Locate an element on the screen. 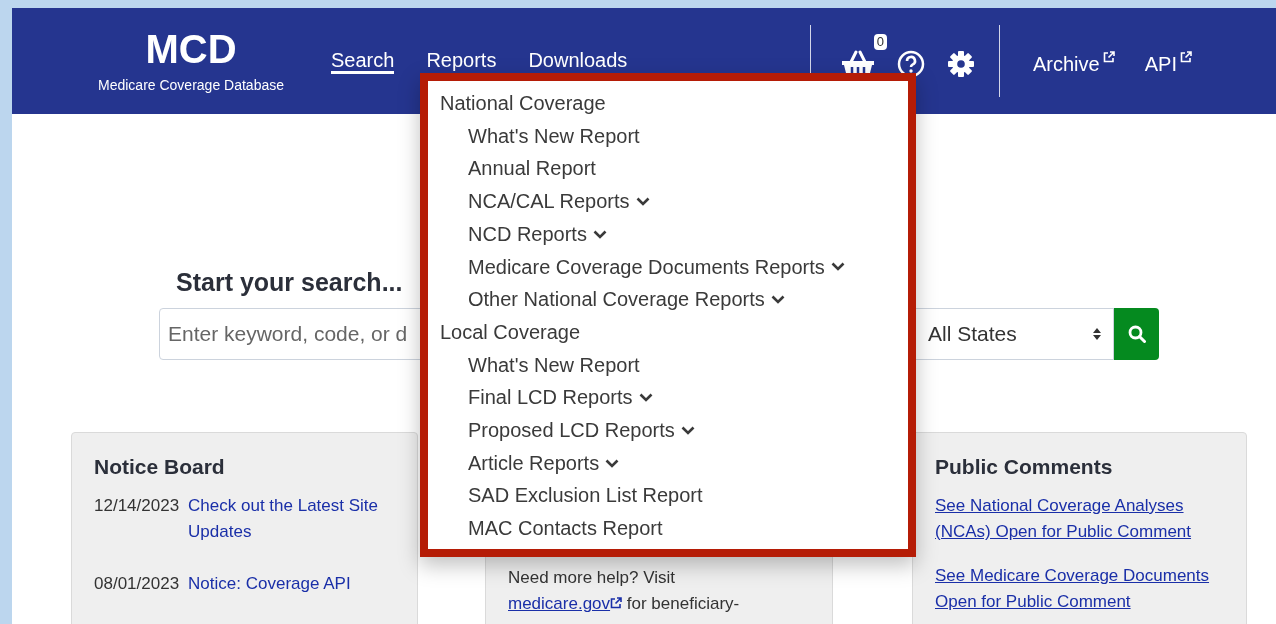  help-text: Need more help? Visit medicare.gov for beneficiary- is located at coordinates (624, 591).